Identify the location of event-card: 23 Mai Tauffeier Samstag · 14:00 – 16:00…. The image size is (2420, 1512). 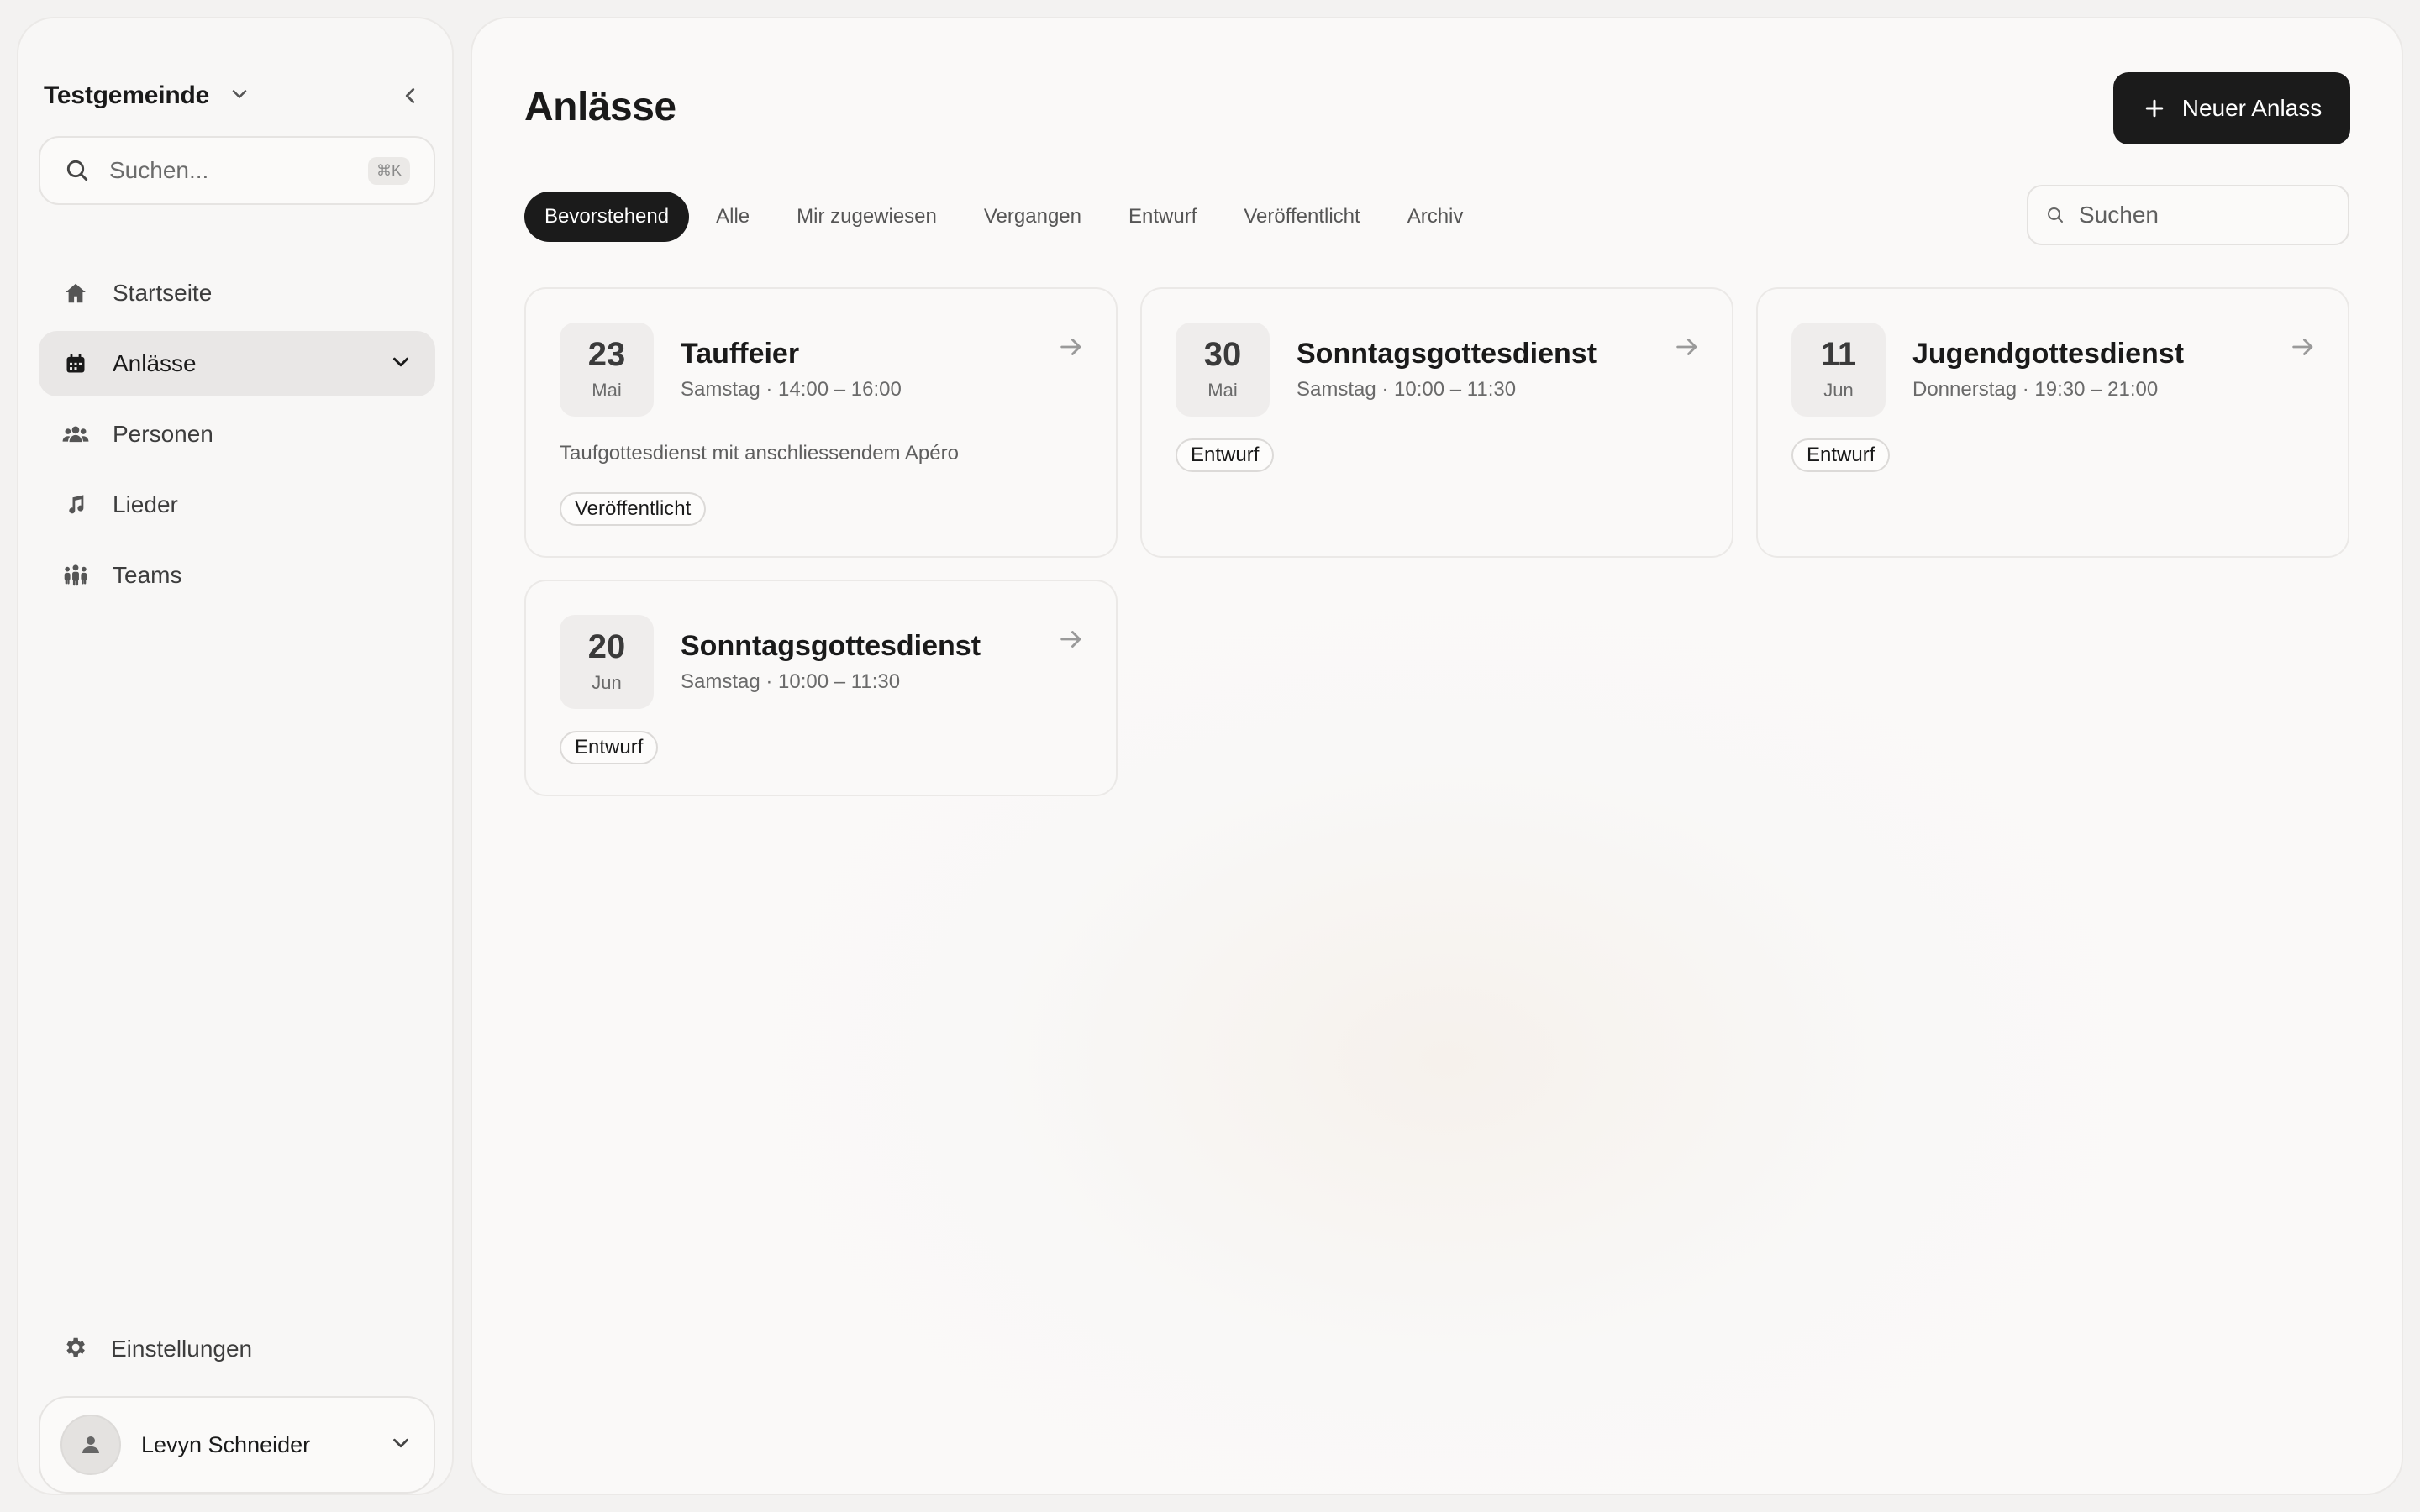
(821, 422).